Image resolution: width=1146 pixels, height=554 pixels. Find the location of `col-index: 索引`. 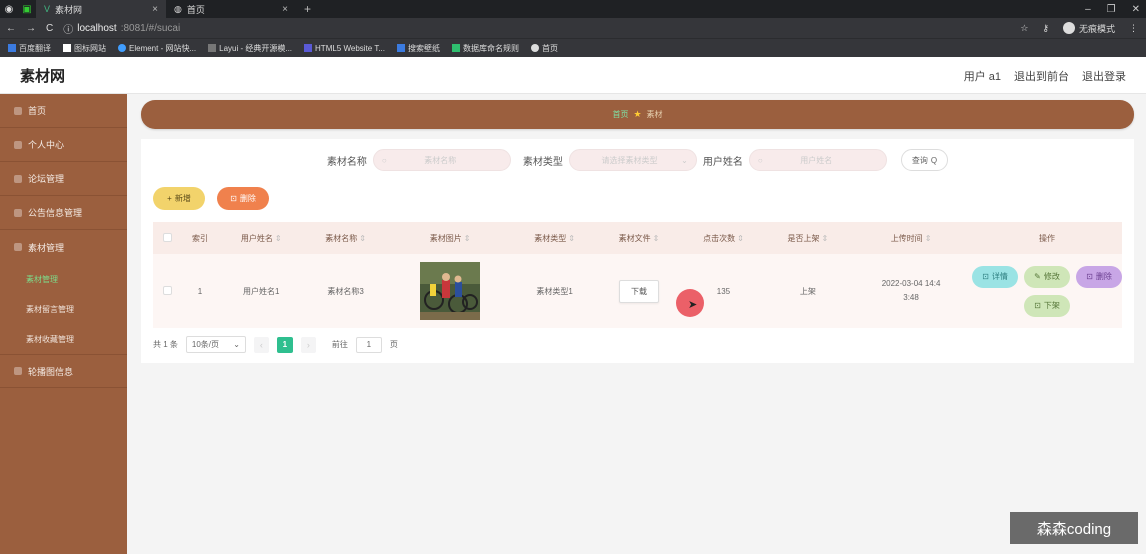

col-index: 索引 is located at coordinates (200, 238).